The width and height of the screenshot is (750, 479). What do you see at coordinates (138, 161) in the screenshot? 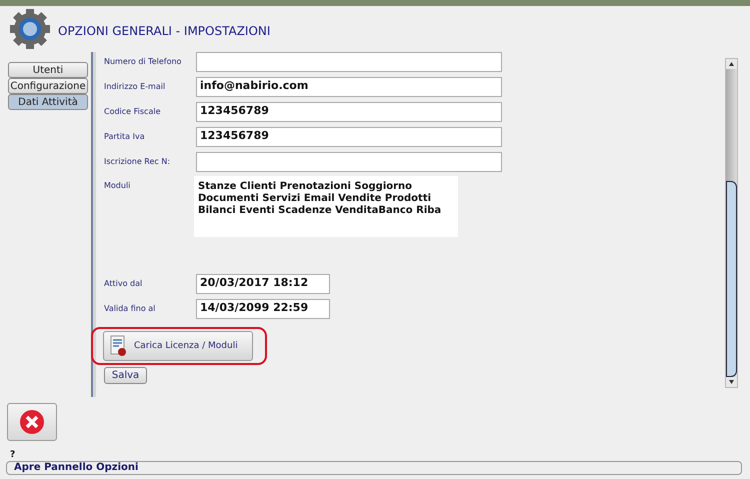
I see `field-label: Iscrizione Rec N:` at bounding box center [138, 161].